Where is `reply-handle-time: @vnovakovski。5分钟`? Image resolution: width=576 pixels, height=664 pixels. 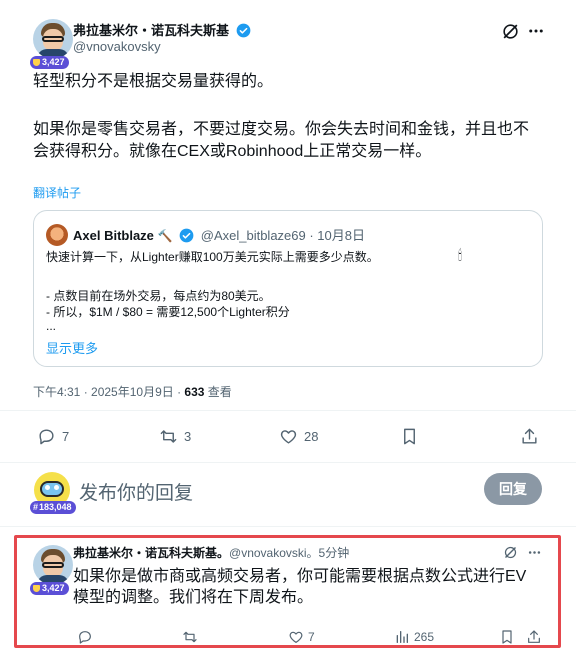
reply-handle-time: @vnovakovski。5分钟 is located at coordinates (289, 553).